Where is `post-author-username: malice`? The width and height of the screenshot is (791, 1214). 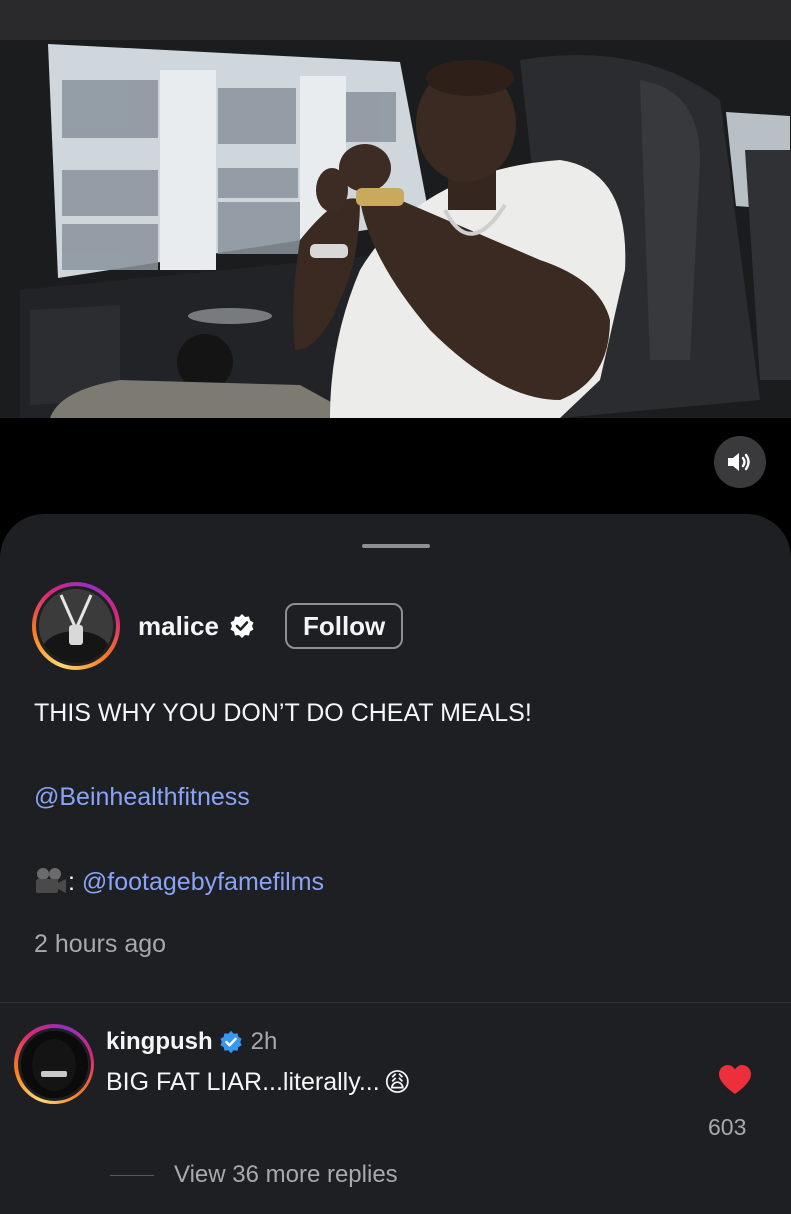 post-author-username: malice is located at coordinates (178, 626).